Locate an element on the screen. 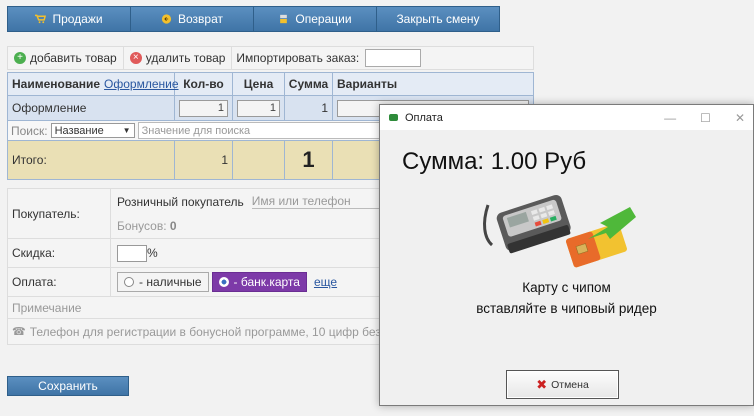 This screenshot has width=754, height=416. tab-close-shift-label: Закрыть смену is located at coordinates (438, 19).